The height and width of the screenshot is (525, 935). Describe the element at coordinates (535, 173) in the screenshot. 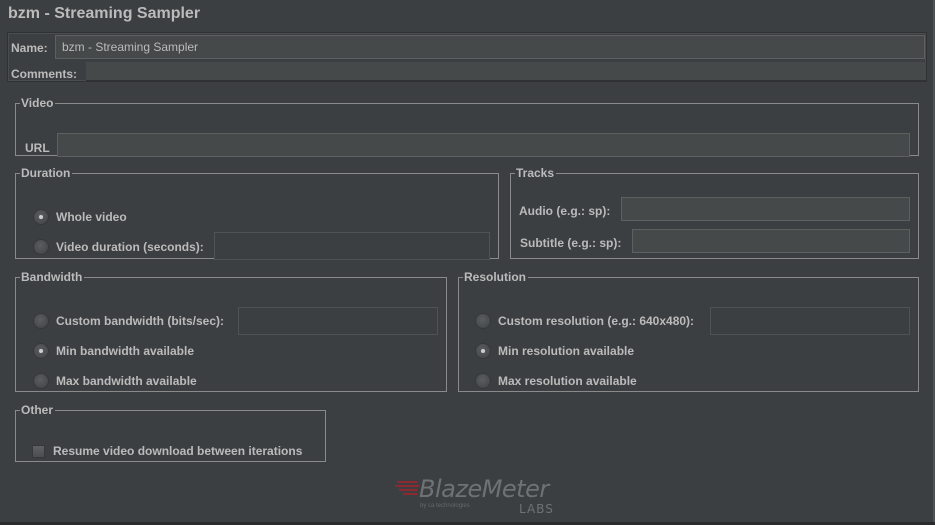

I see `tracks-legend: Tracks` at that location.